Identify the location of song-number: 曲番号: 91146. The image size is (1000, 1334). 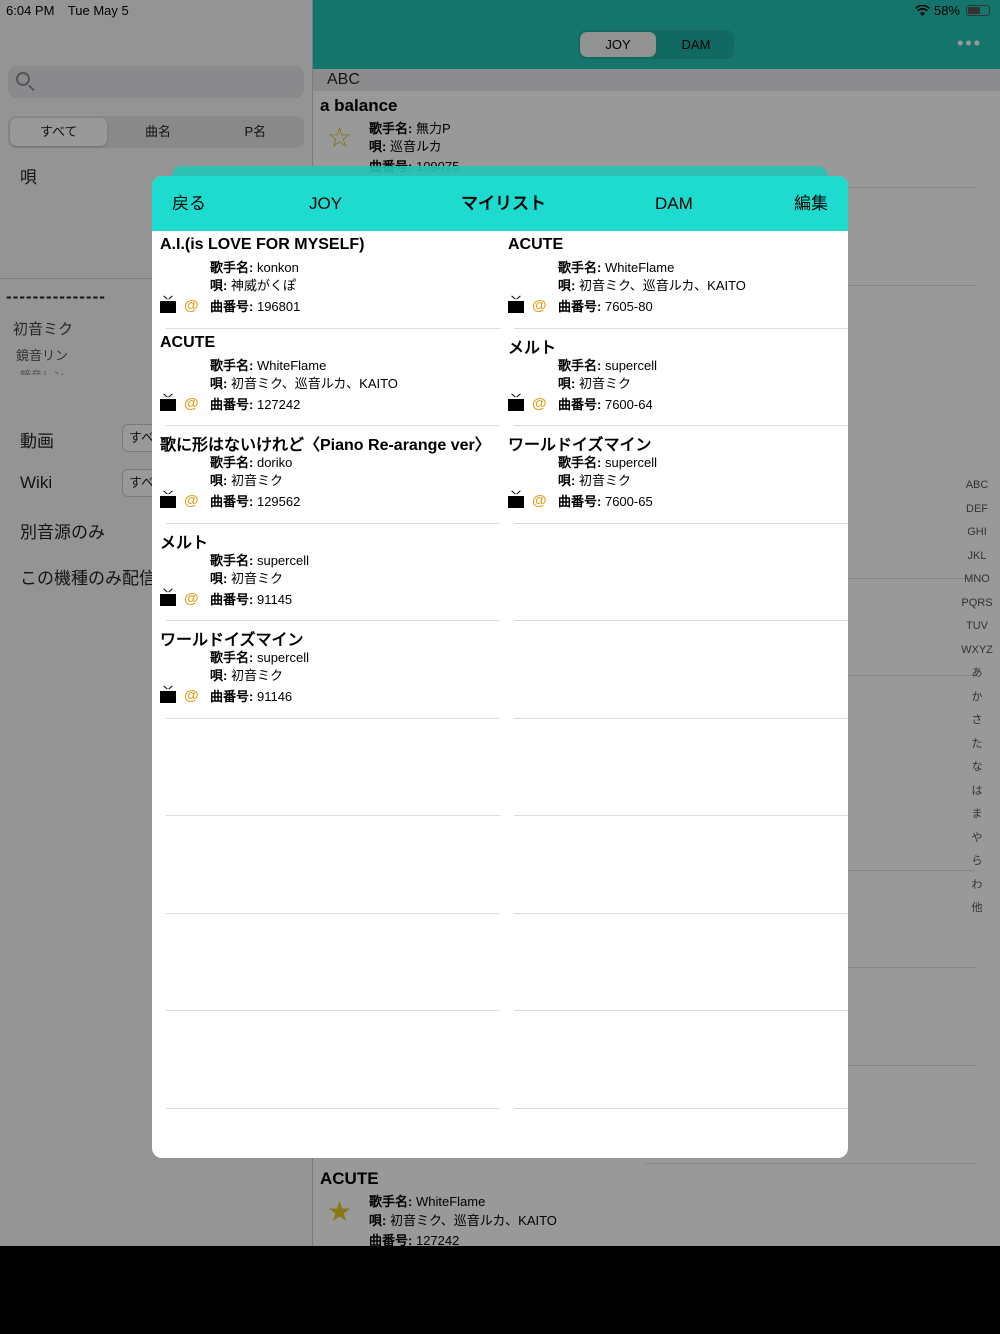
(251, 696).